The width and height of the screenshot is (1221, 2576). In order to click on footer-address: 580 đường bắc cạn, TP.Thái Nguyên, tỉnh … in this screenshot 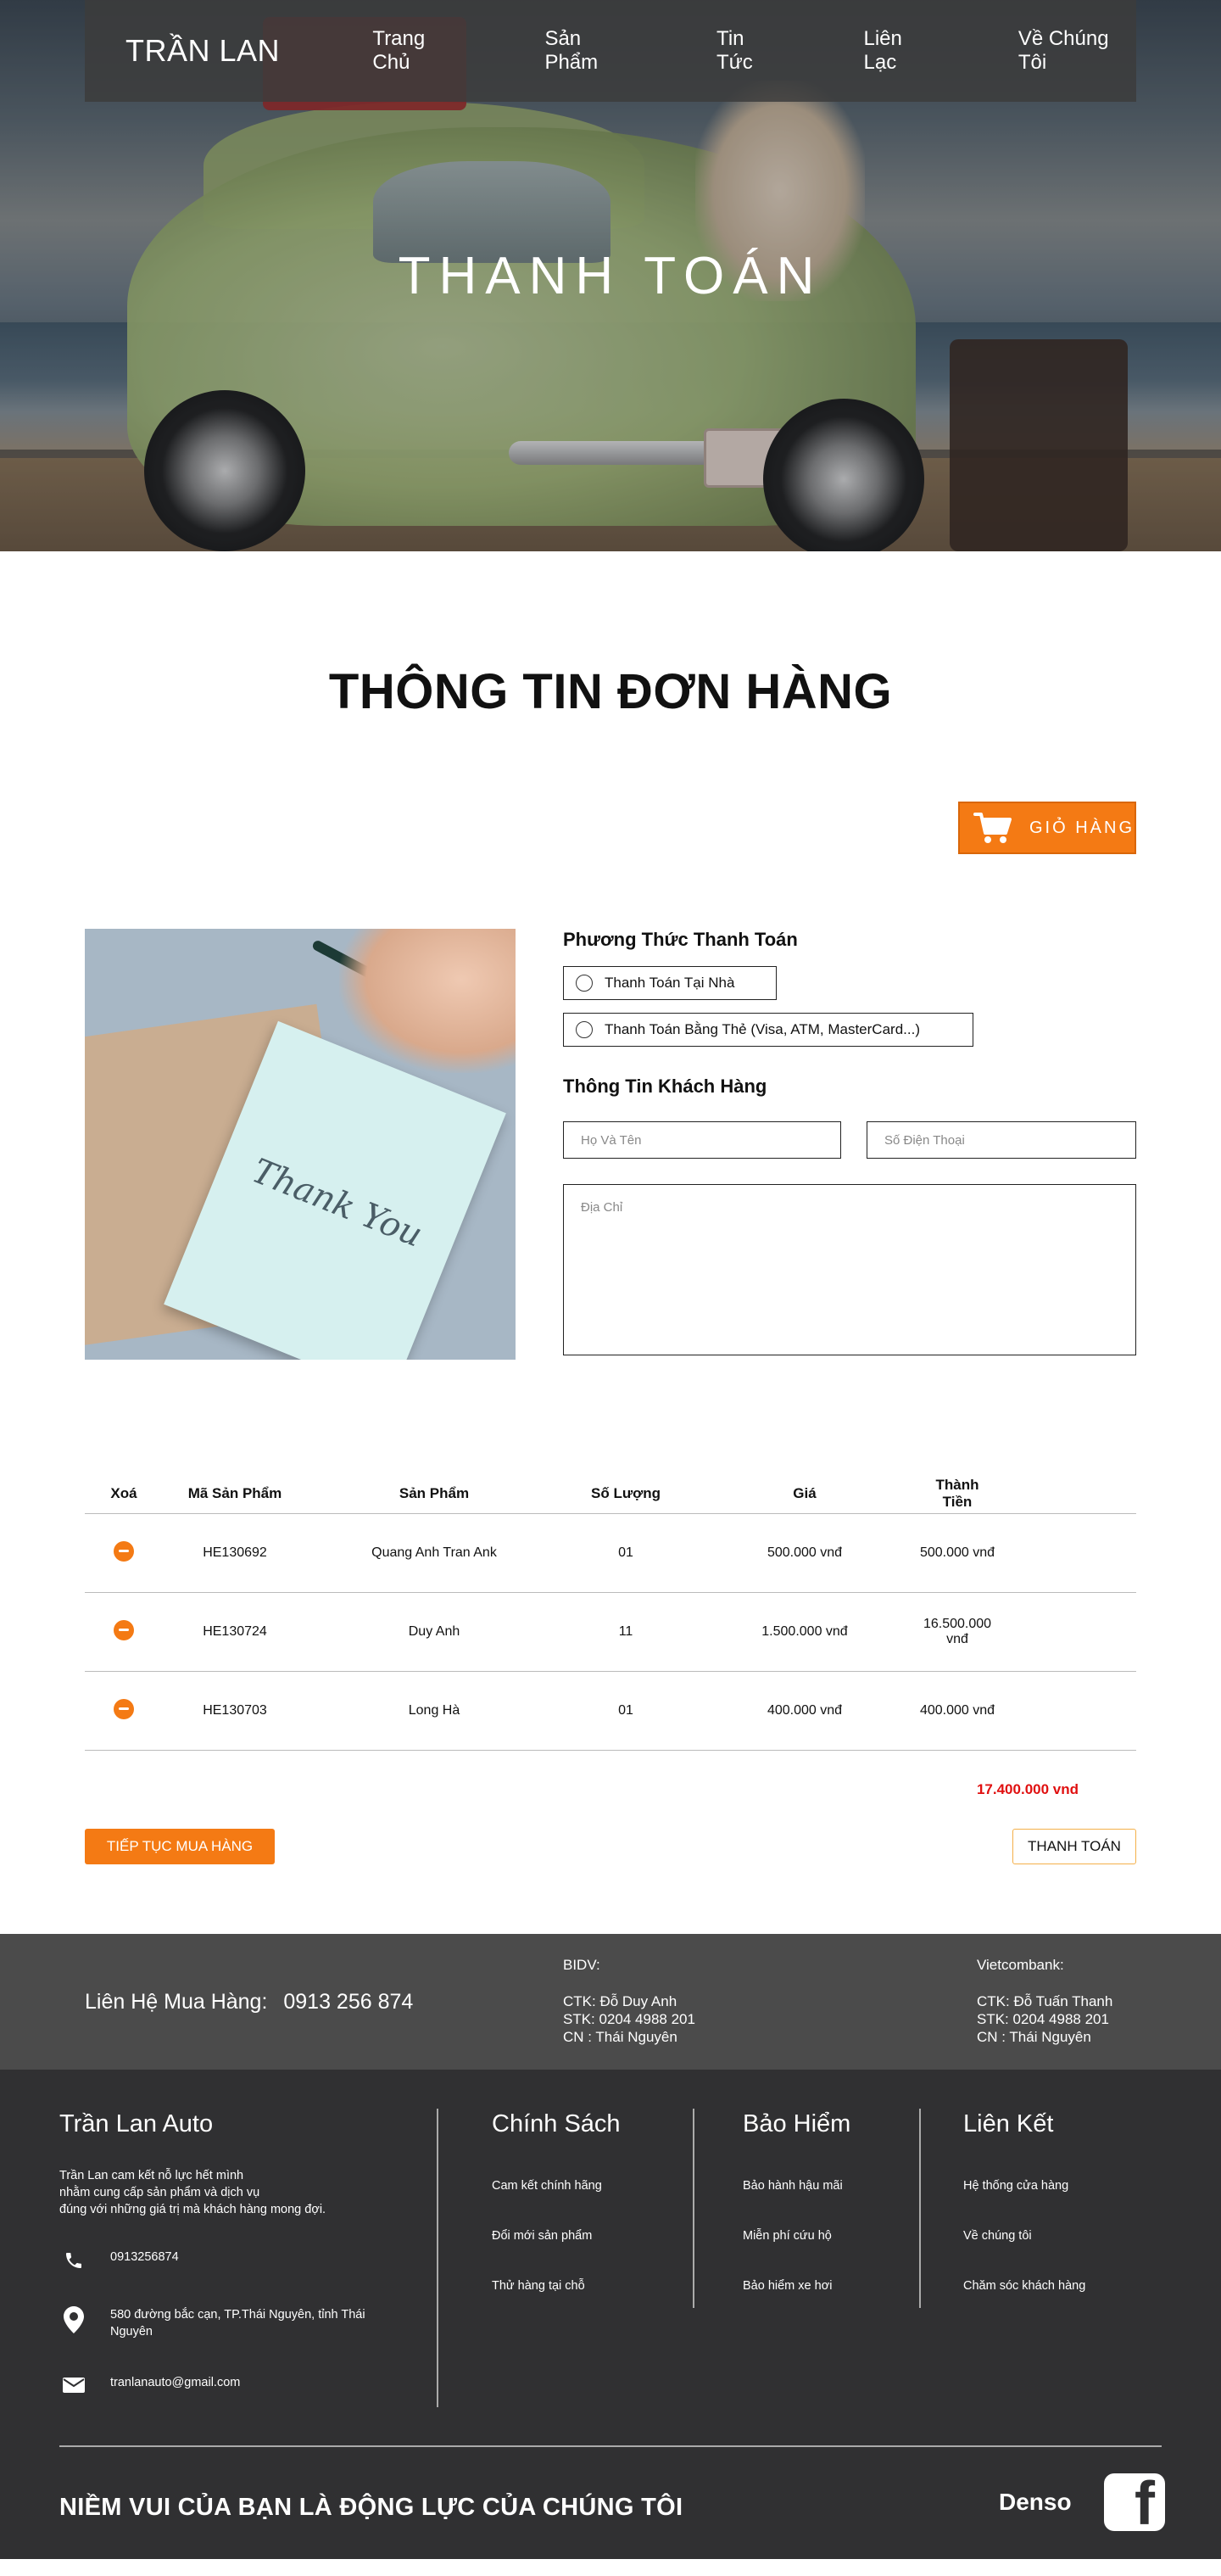, I will do `click(241, 2323)`.